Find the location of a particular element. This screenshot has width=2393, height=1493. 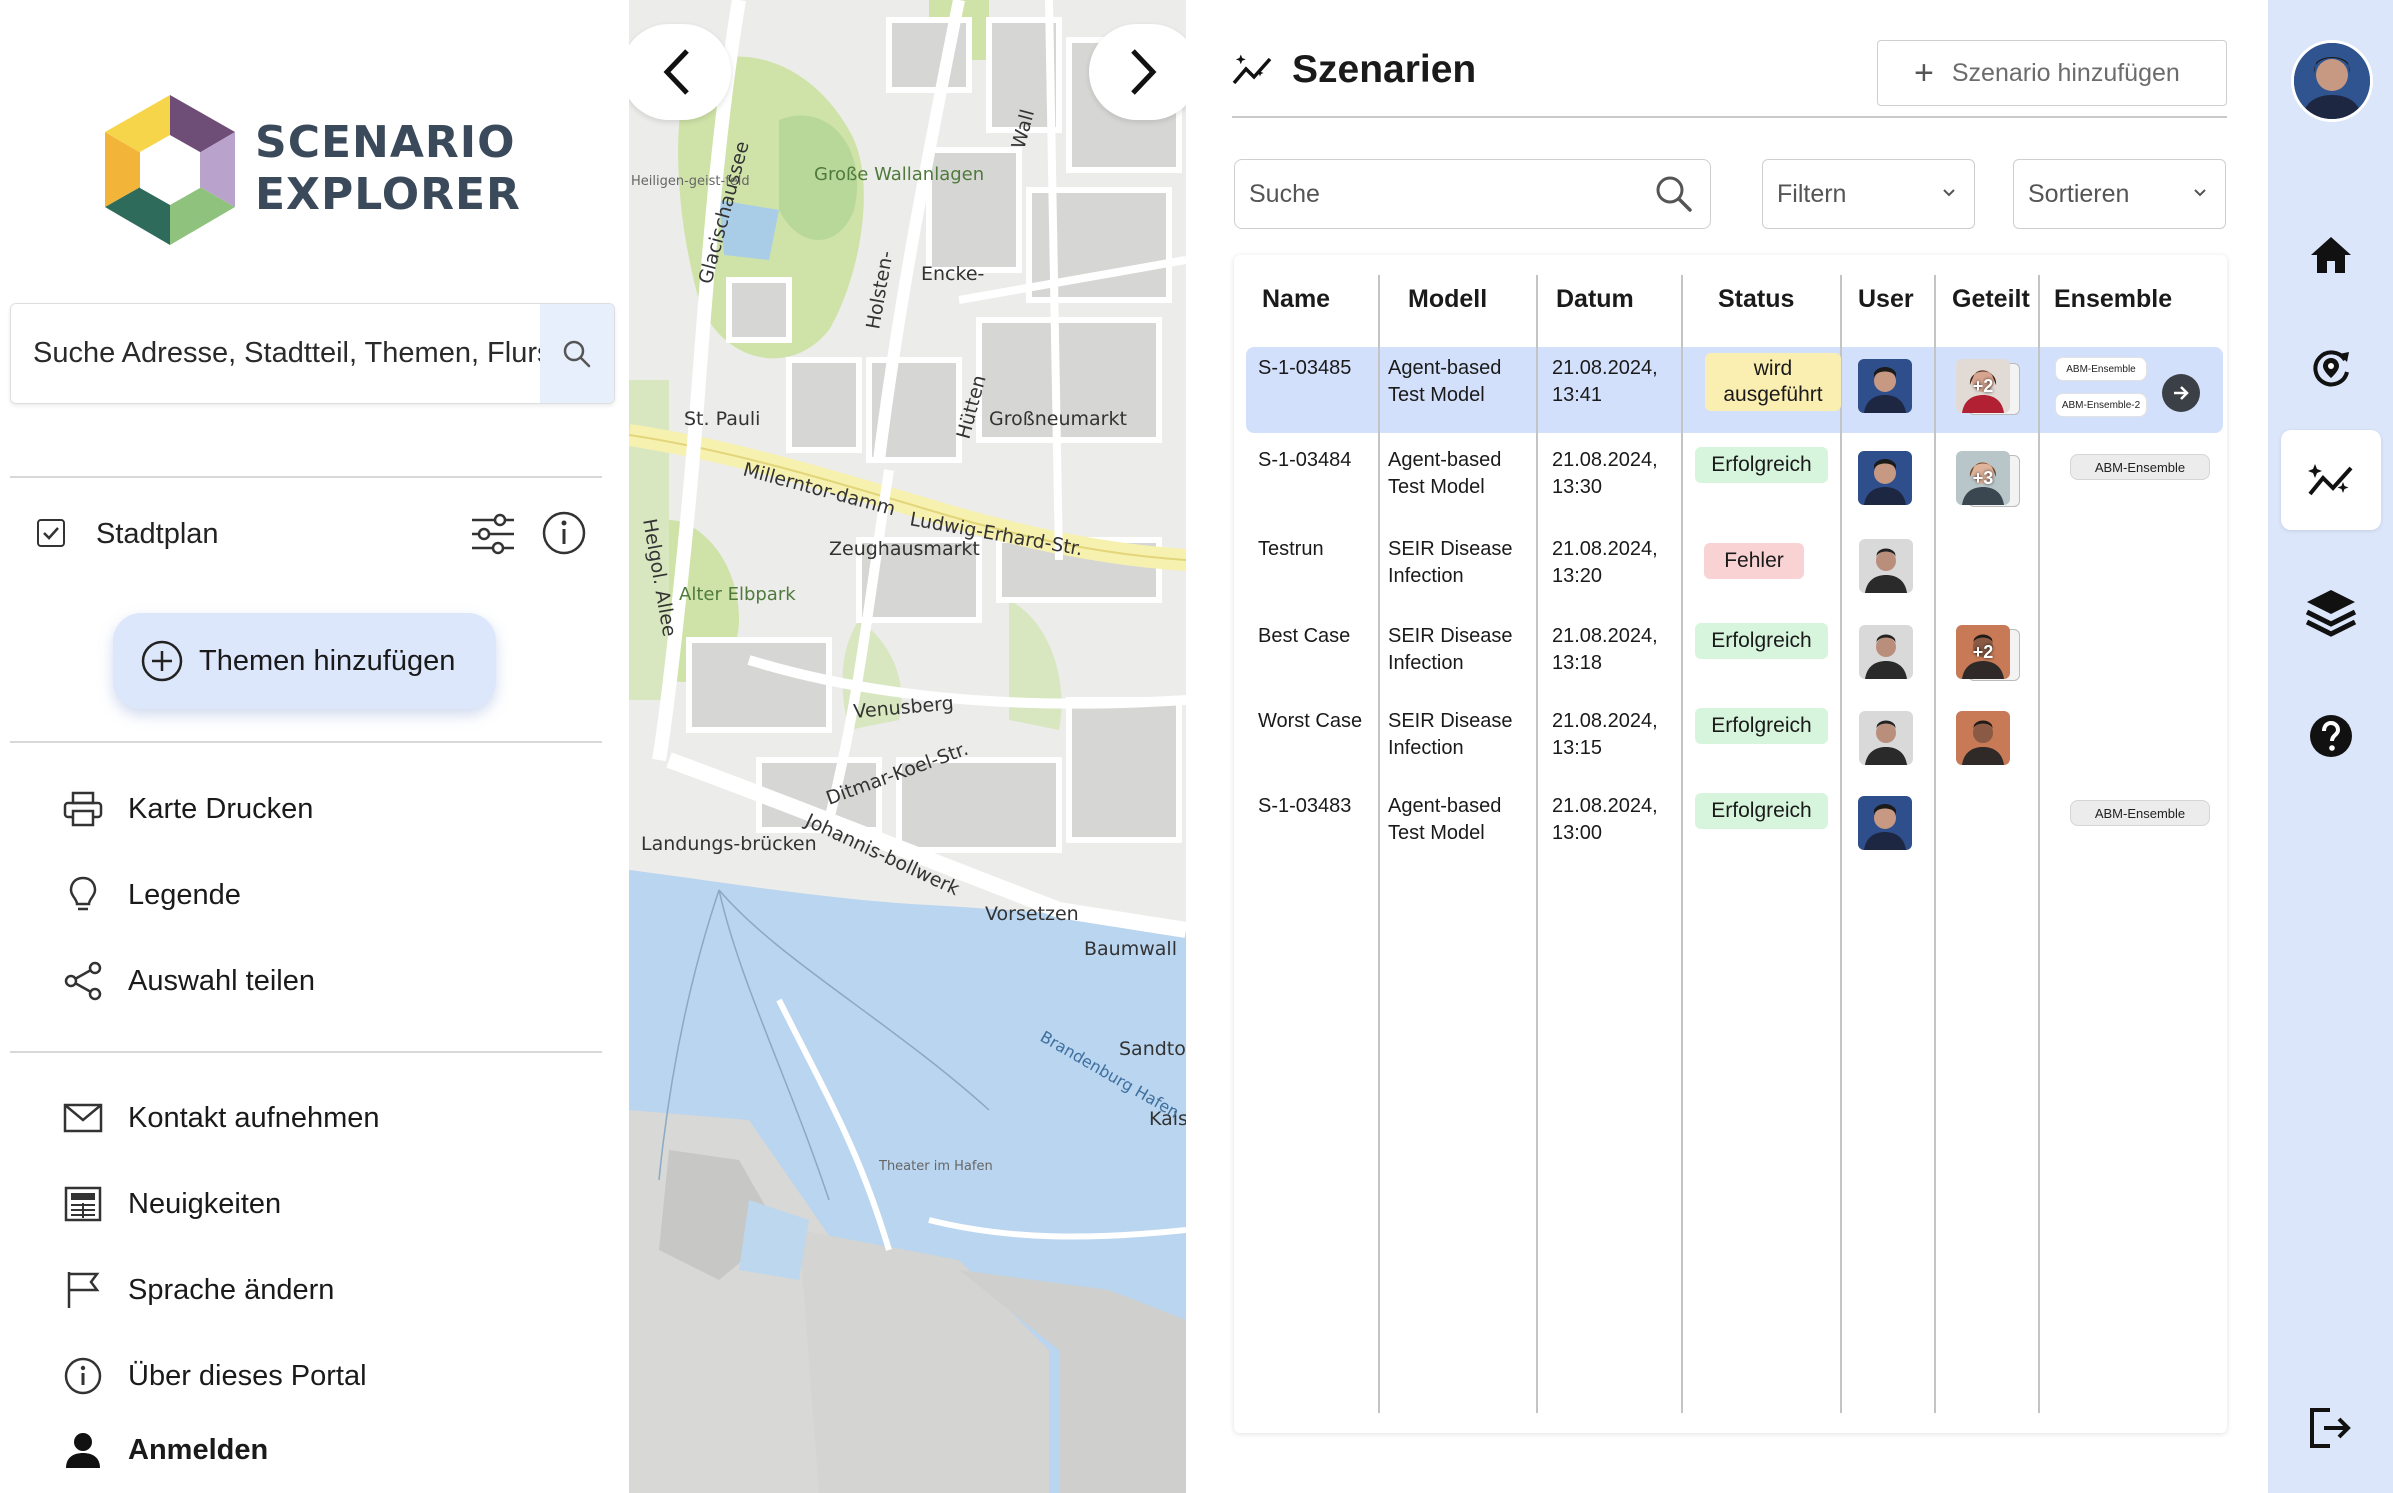

menu-share-selection: Auswahl teilen is located at coordinates (188, 981).